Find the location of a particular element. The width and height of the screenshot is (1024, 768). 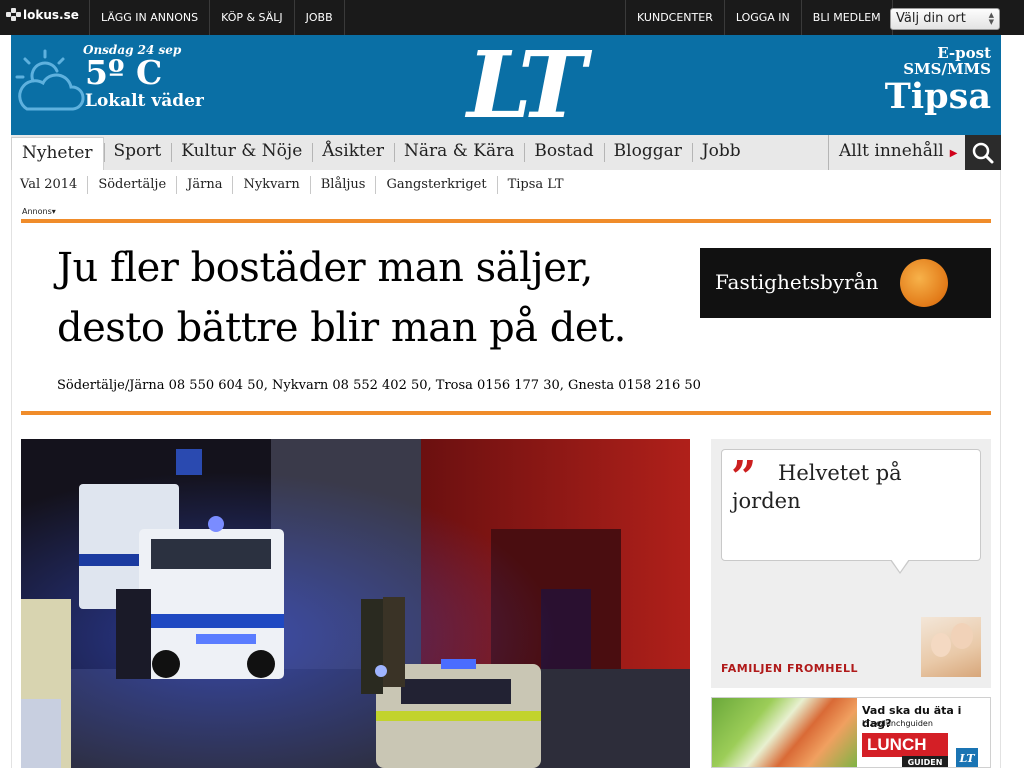

ad-logo-text: Fastighetsbyrån is located at coordinates (797, 282).